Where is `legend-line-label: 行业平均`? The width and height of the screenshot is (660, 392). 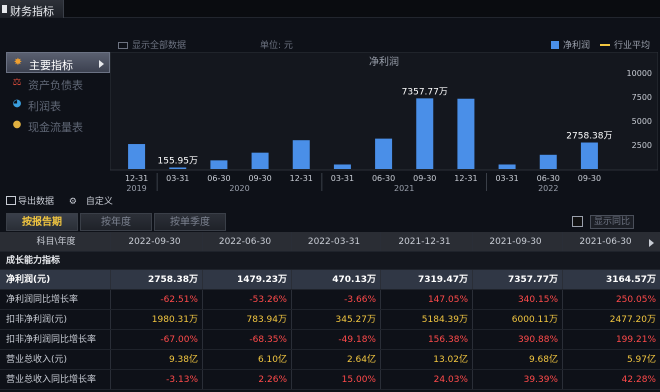 legend-line-label: 行业平均 is located at coordinates (631, 46).